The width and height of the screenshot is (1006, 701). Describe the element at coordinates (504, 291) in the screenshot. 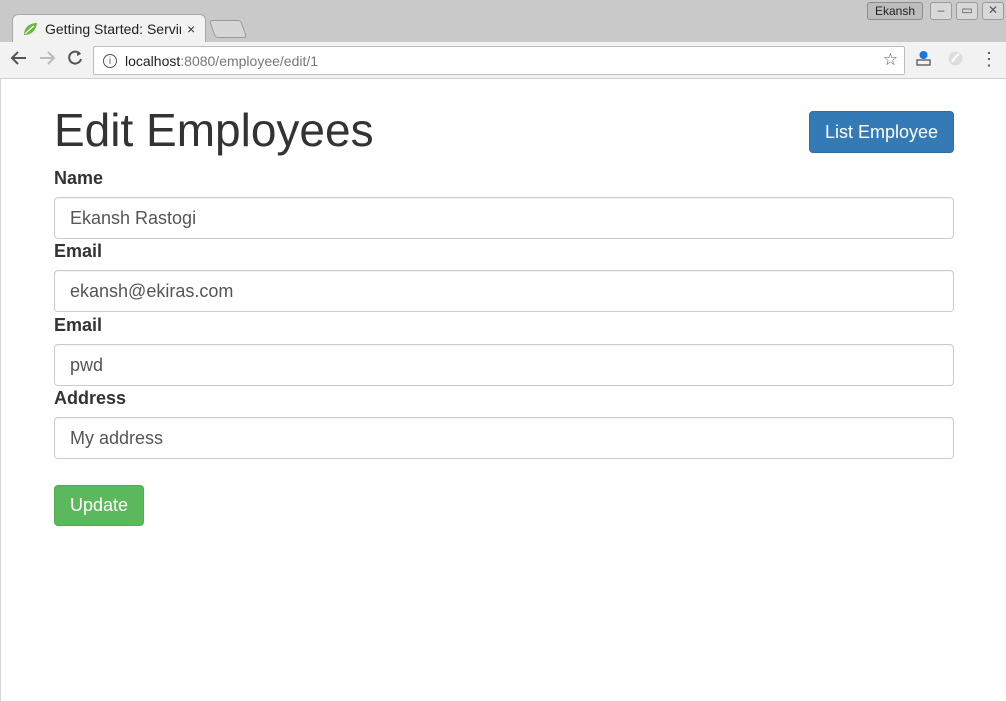

I see `email-input: ekansh@ekiras.com` at that location.